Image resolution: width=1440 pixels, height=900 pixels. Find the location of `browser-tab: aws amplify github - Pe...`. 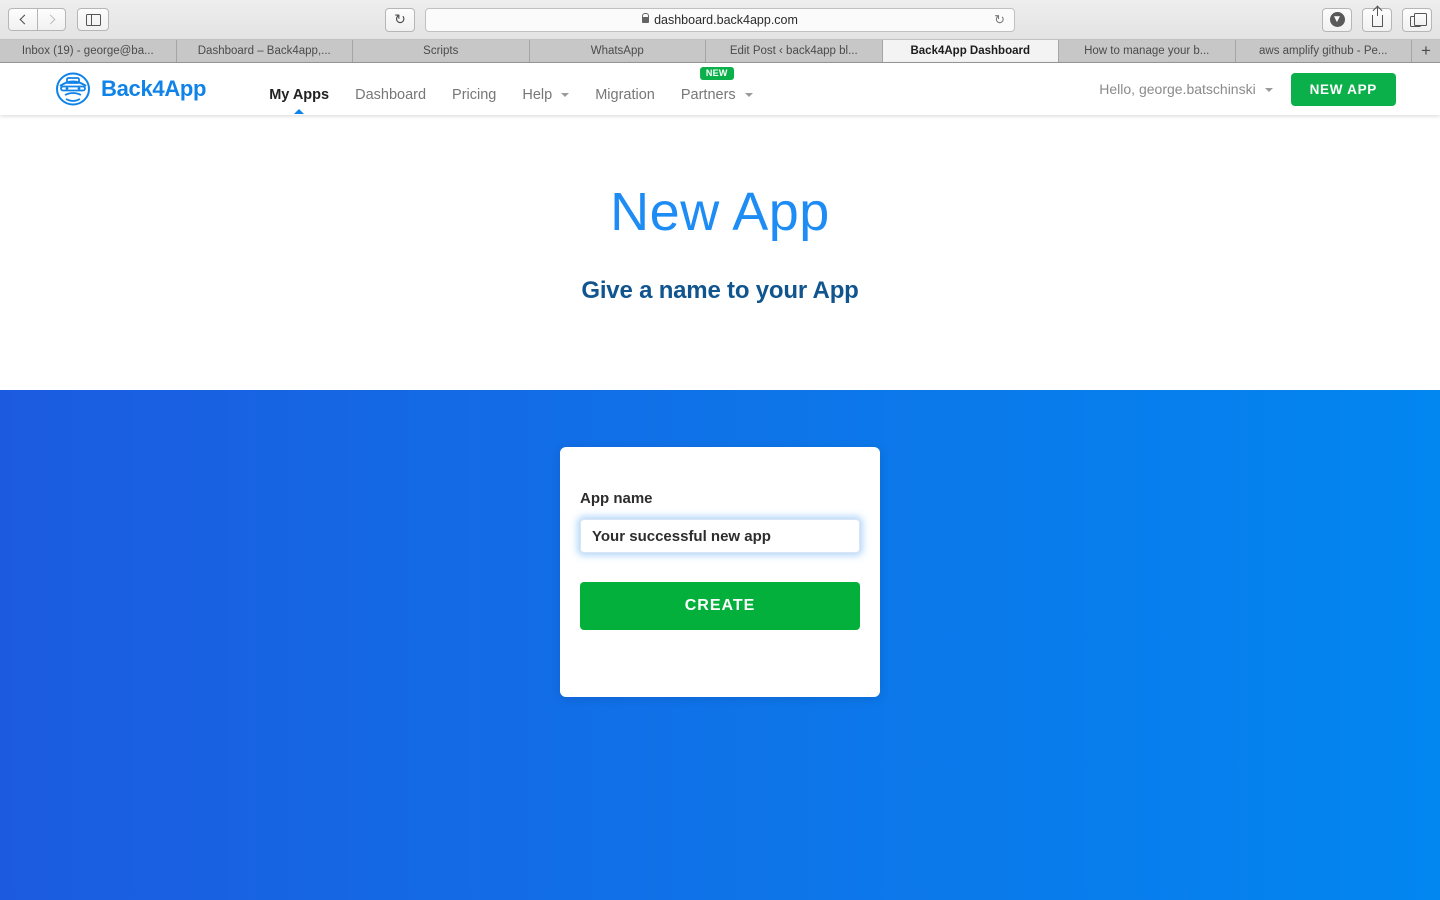

browser-tab: aws amplify github - Pe... is located at coordinates (1323, 51).